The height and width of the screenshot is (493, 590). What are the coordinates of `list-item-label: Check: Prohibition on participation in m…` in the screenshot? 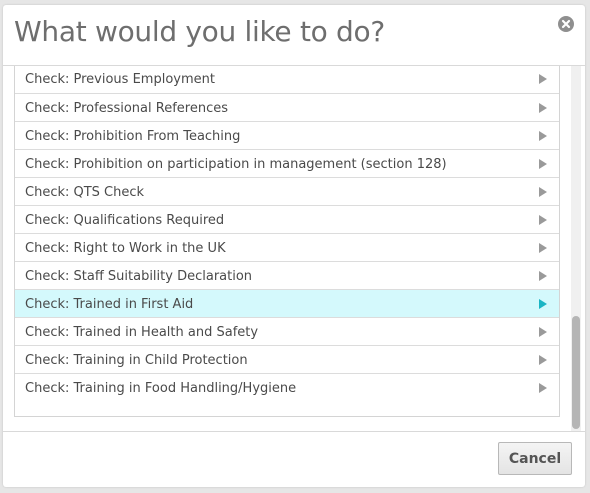 It's located at (236, 164).